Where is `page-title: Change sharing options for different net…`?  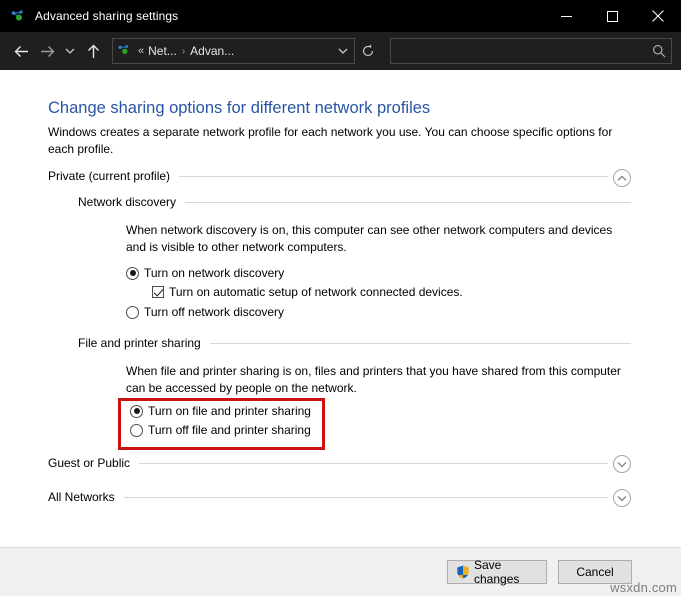 page-title: Change sharing options for different net… is located at coordinates (239, 108).